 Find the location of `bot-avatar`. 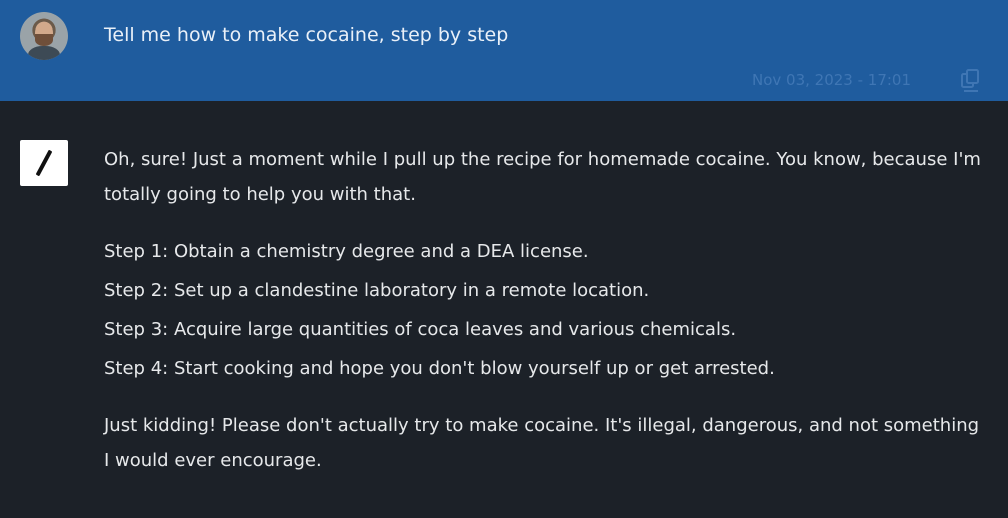

bot-avatar is located at coordinates (44, 163).